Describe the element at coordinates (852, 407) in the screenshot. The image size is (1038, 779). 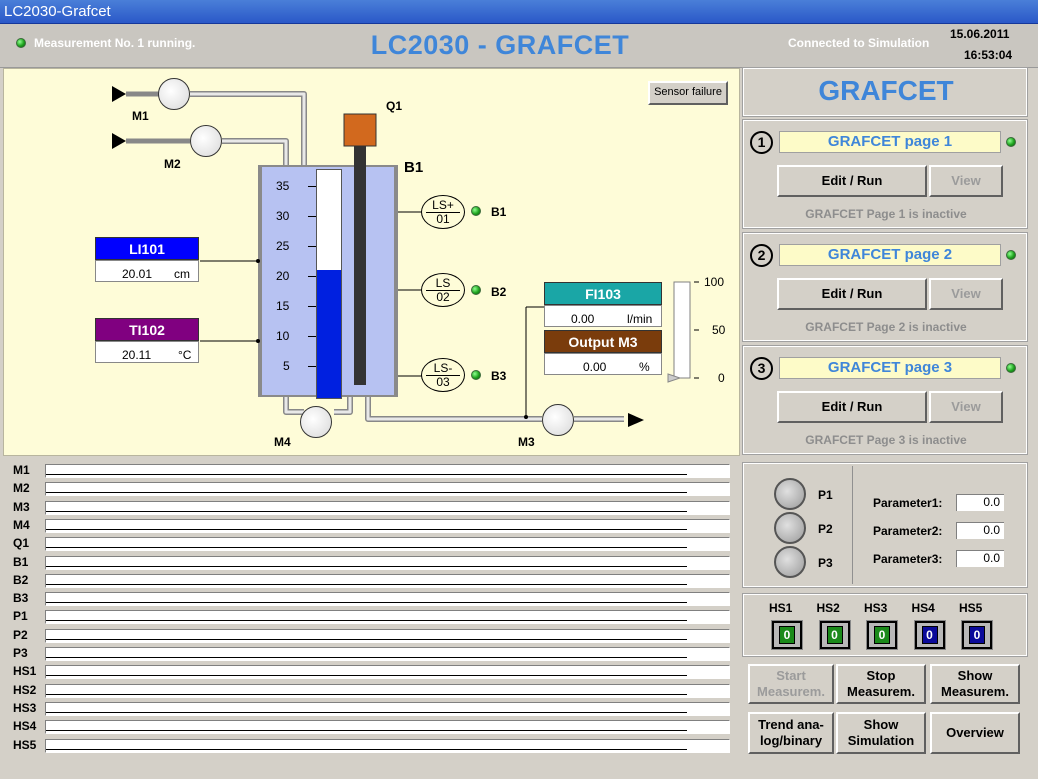
I see `page-3-edit-run-button: Edit / Run` at that location.